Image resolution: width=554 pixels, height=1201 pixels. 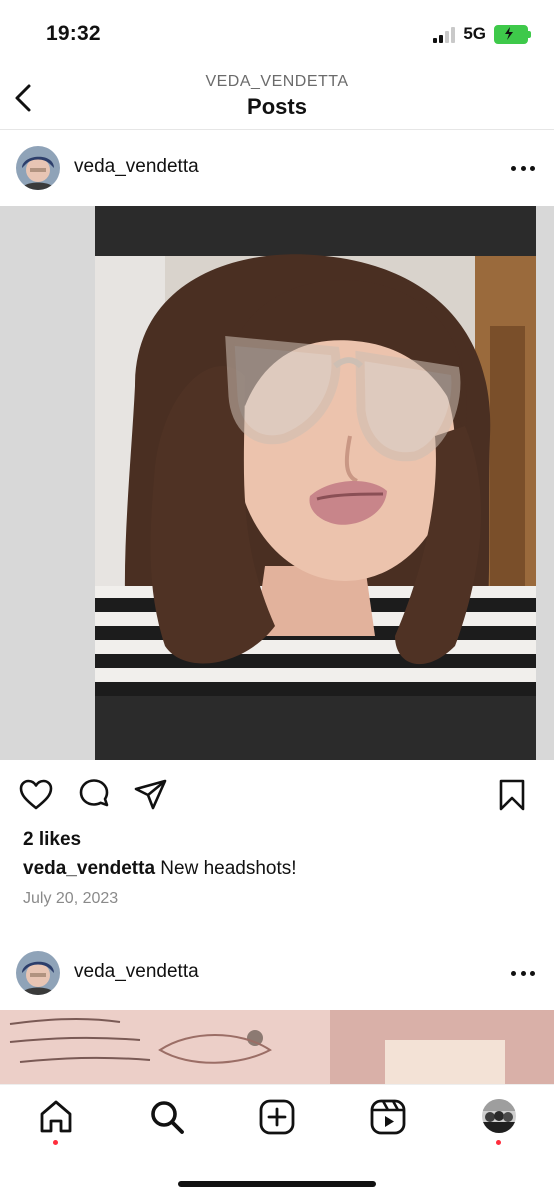 What do you see at coordinates (277, 1047) in the screenshot?
I see `post-photo` at bounding box center [277, 1047].